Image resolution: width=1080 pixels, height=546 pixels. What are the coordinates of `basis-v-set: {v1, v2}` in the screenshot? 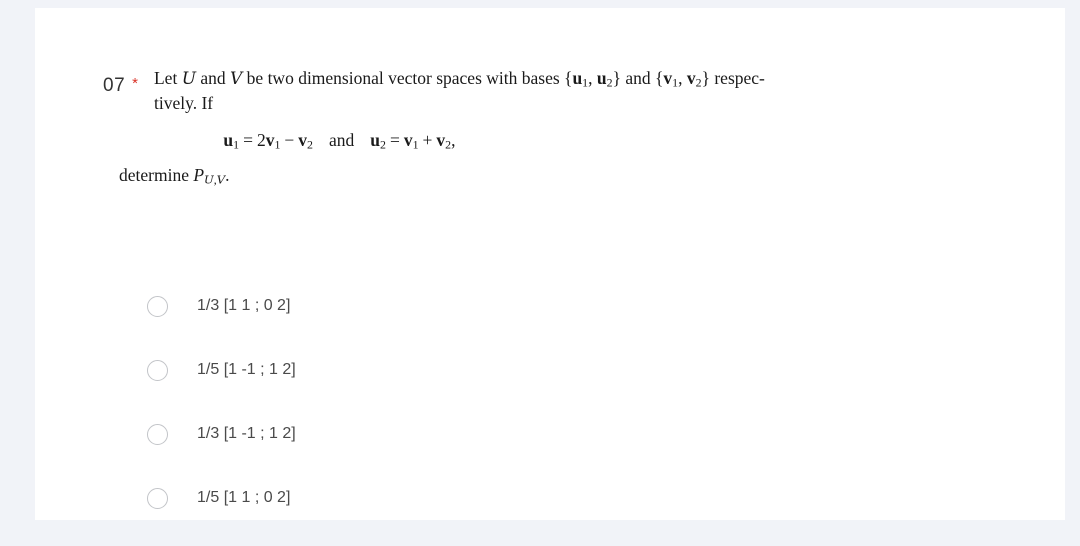 It's located at (682, 78).